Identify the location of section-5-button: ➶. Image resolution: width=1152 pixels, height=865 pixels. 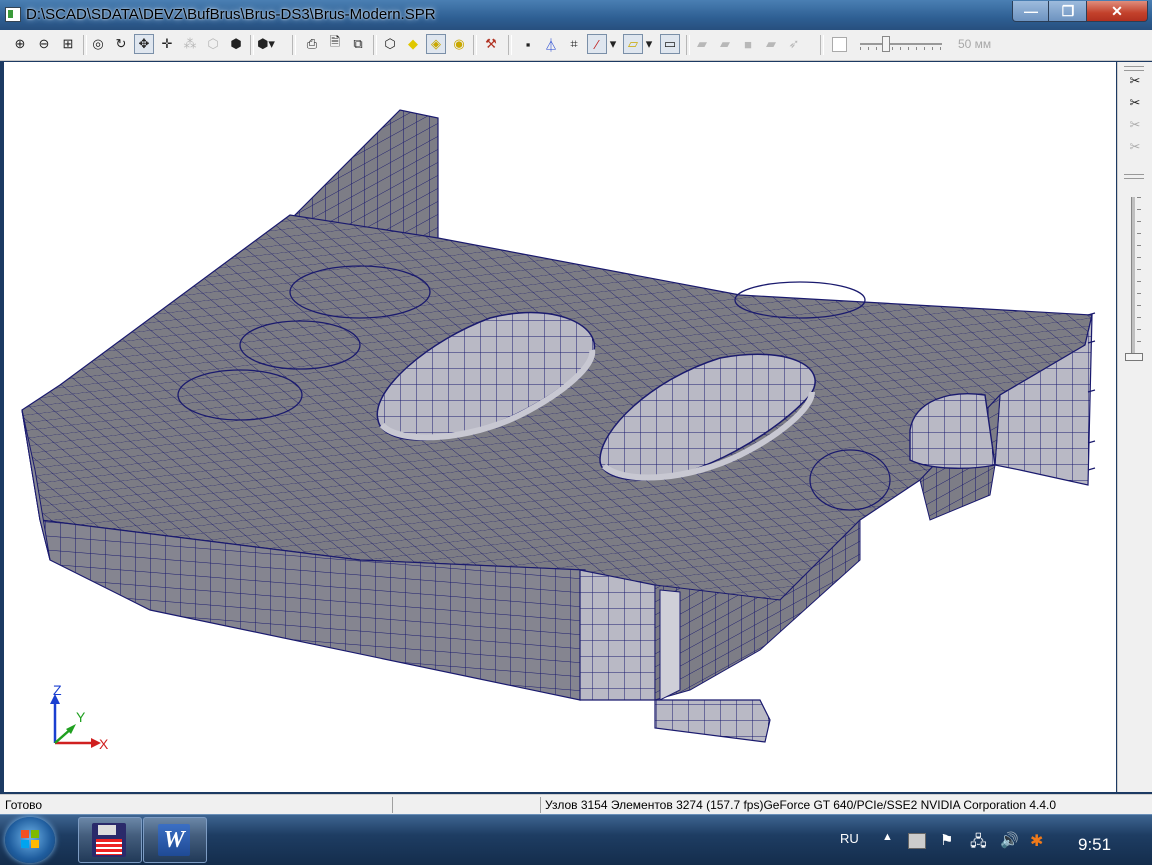
(794, 44).